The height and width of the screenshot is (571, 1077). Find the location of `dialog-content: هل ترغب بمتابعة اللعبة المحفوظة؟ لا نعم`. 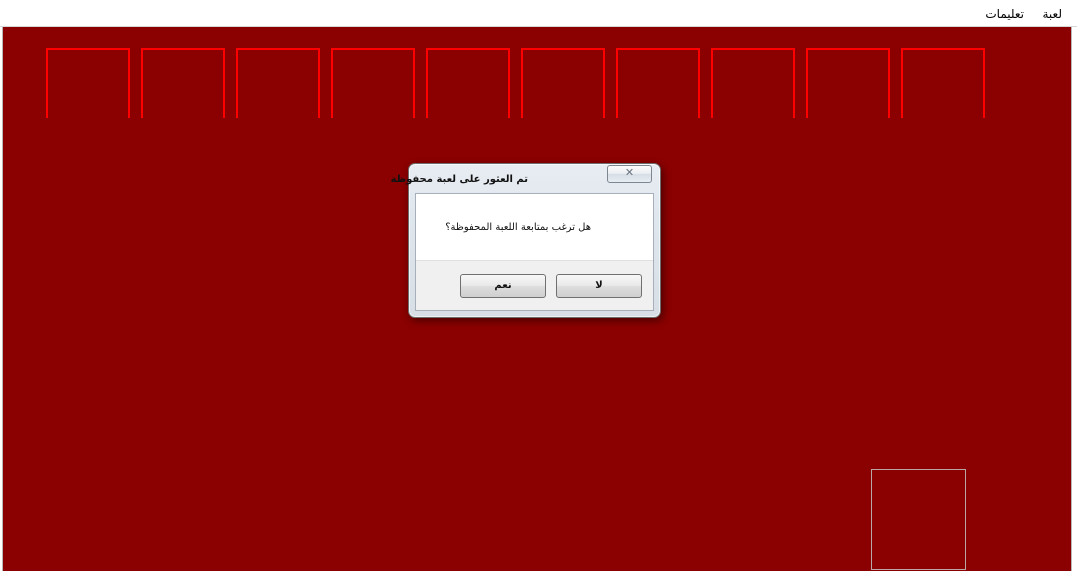

dialog-content: هل ترغب بمتابعة اللعبة المحفوظة؟ لا نعم is located at coordinates (534, 252).